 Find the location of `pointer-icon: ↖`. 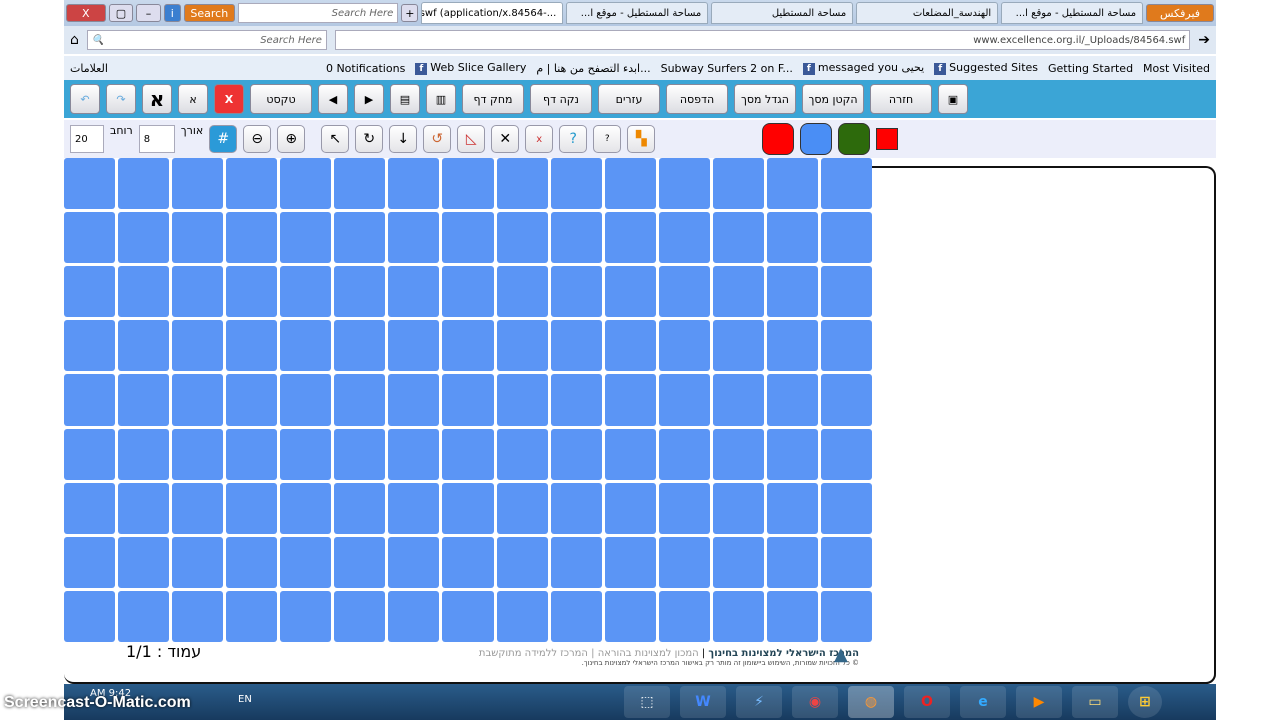

pointer-icon: ↖ is located at coordinates (335, 139).